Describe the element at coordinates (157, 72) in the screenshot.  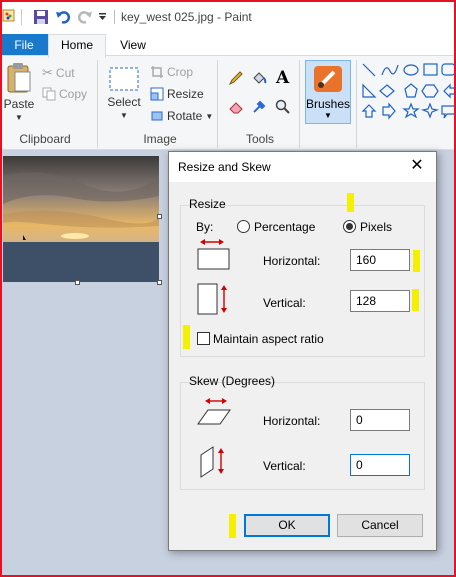
I see `crop-icon` at that location.